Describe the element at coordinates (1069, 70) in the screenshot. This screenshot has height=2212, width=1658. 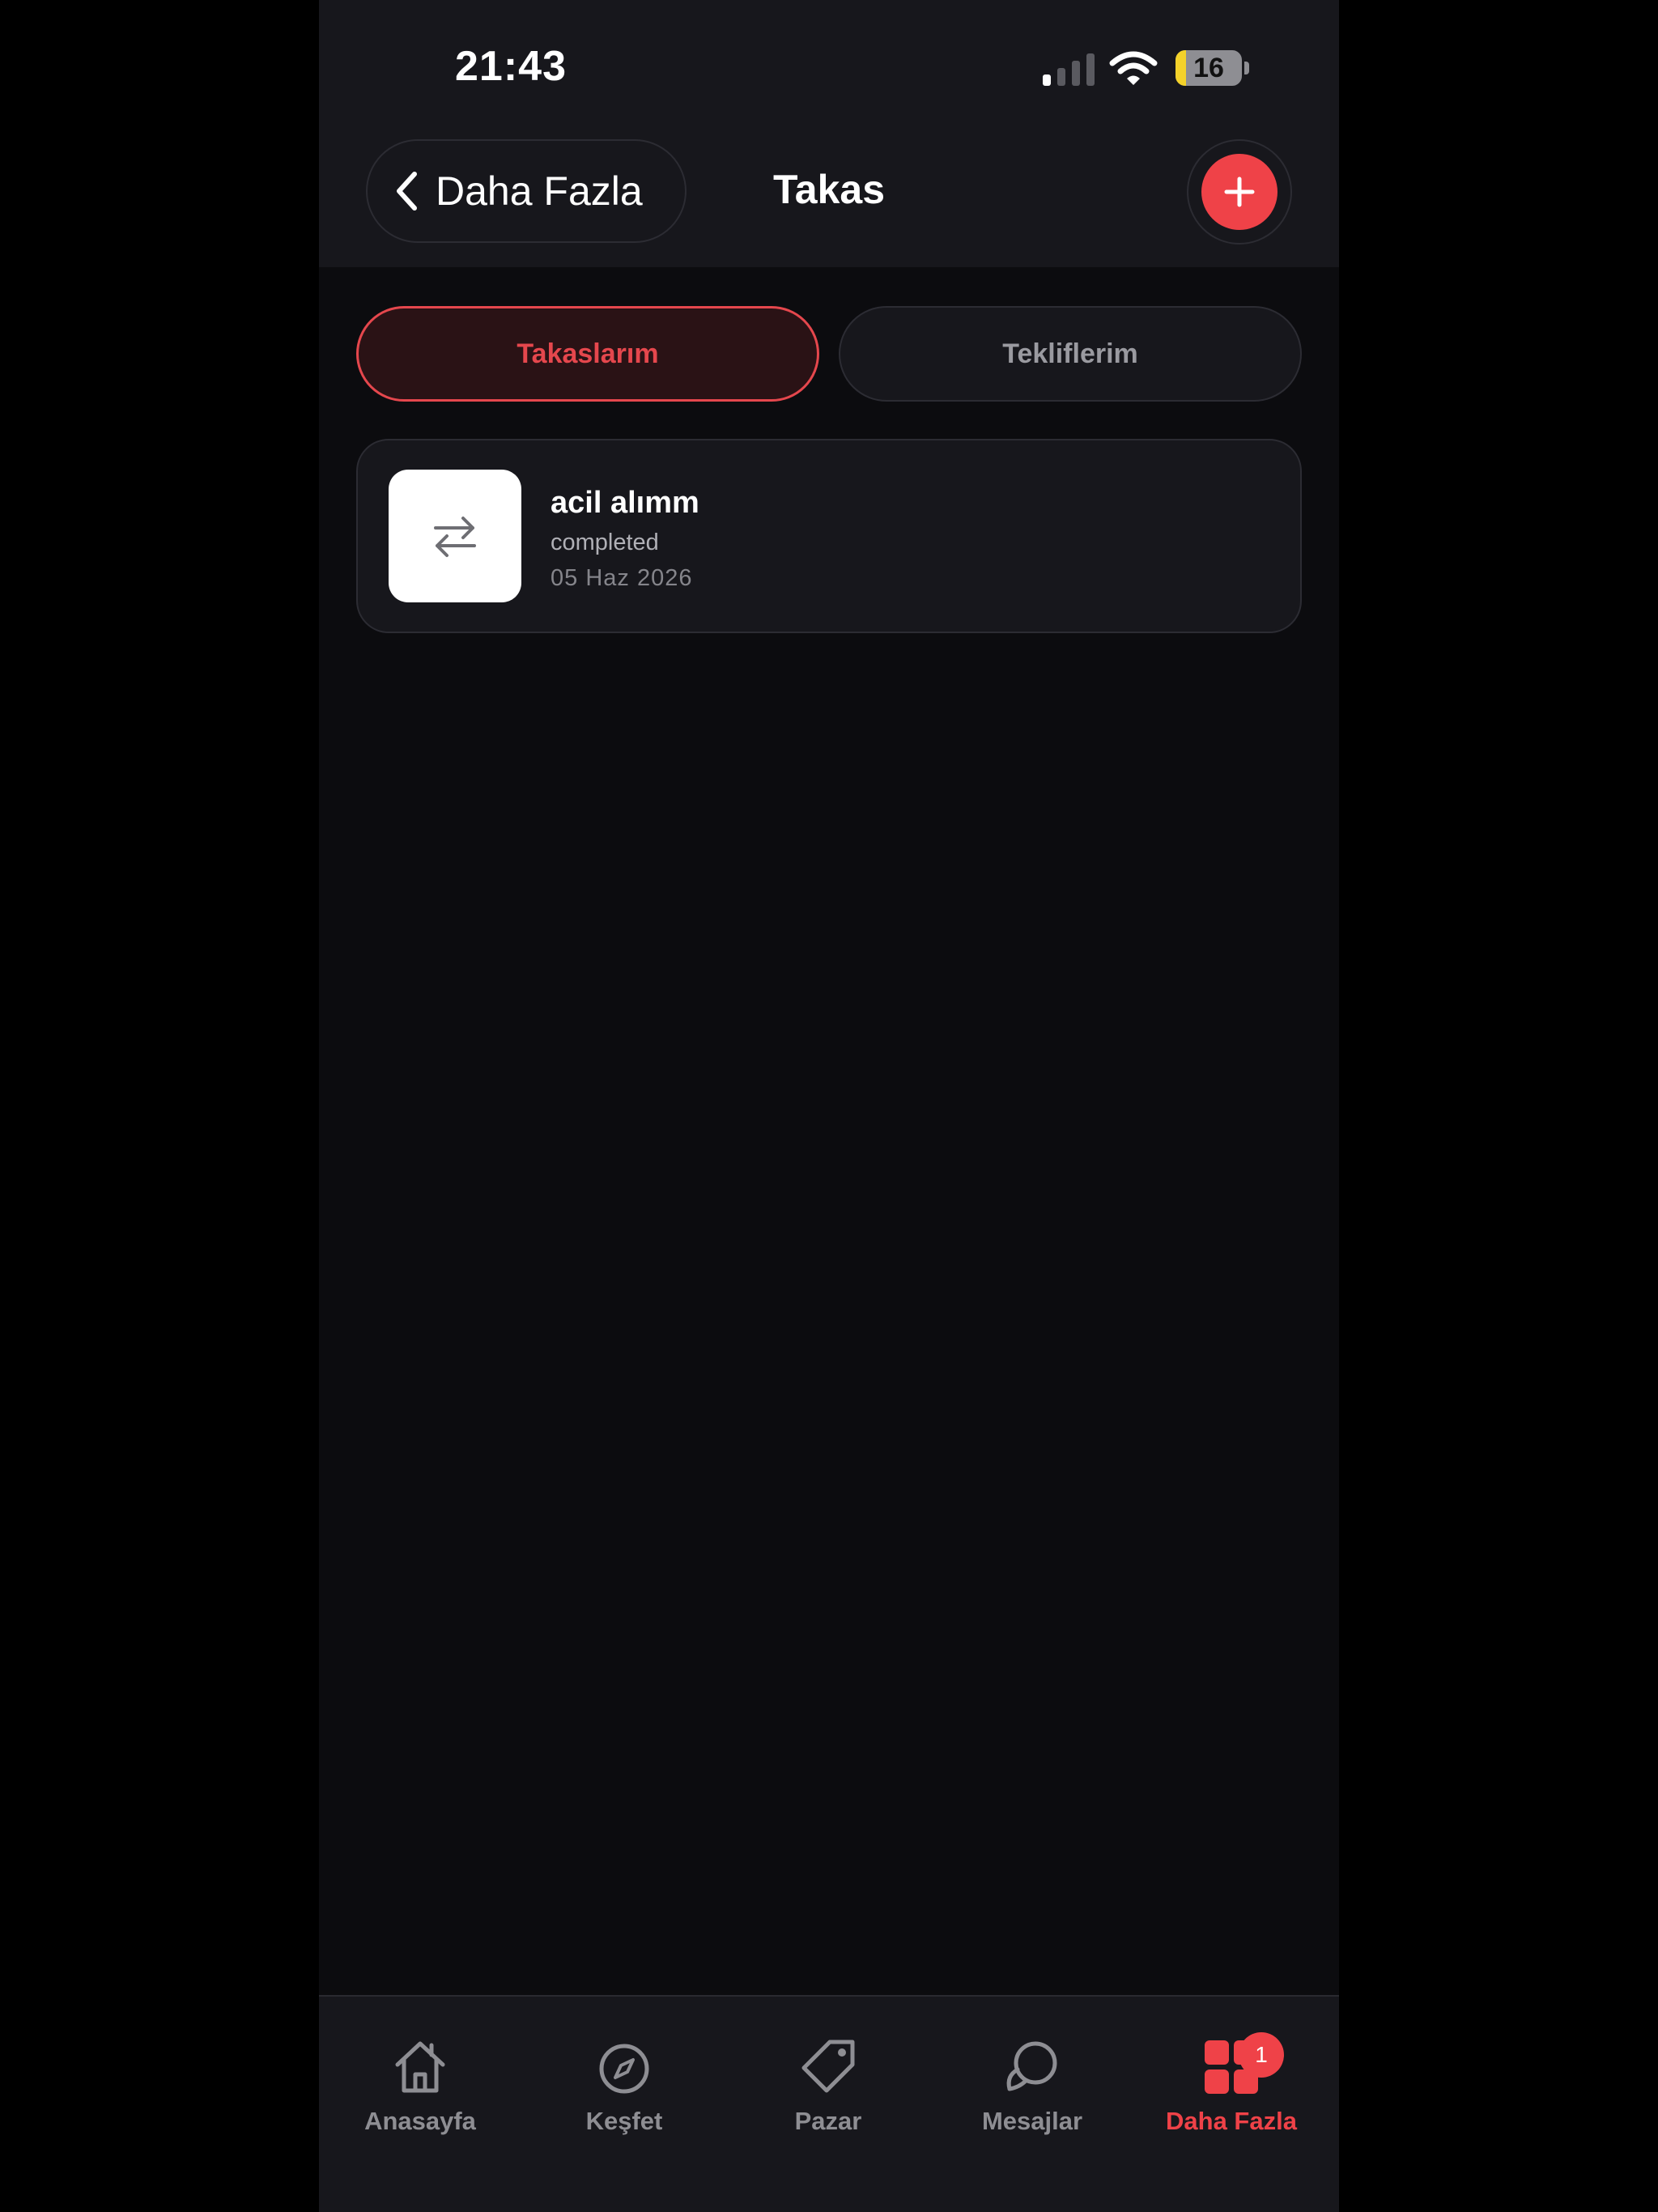
I see `cellular-signal-icon` at that location.